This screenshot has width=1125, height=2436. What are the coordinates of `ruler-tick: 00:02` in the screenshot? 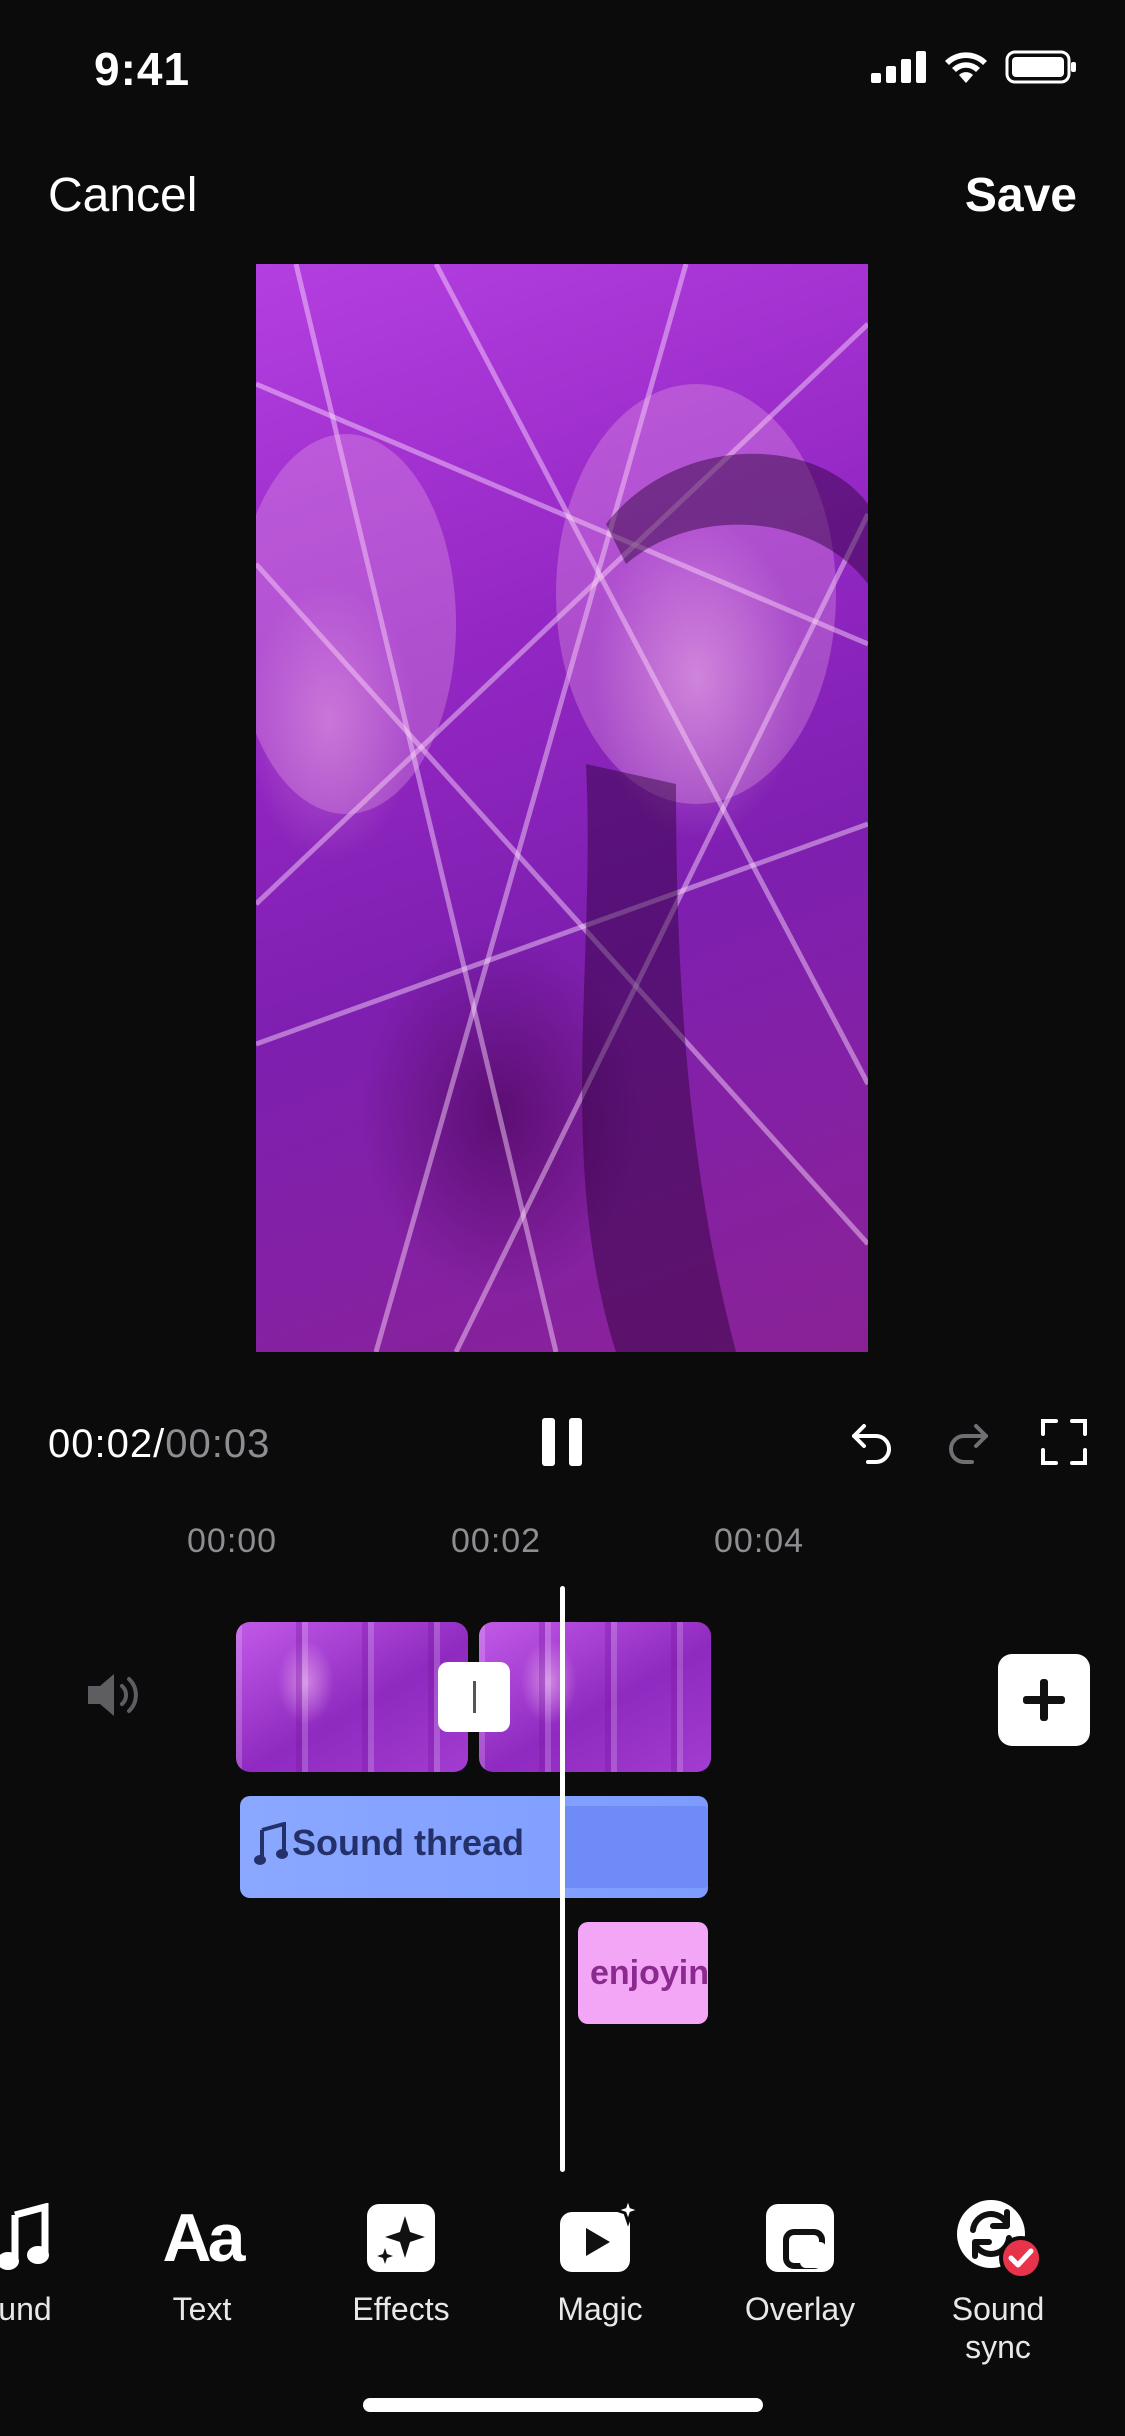 It's located at (496, 1541).